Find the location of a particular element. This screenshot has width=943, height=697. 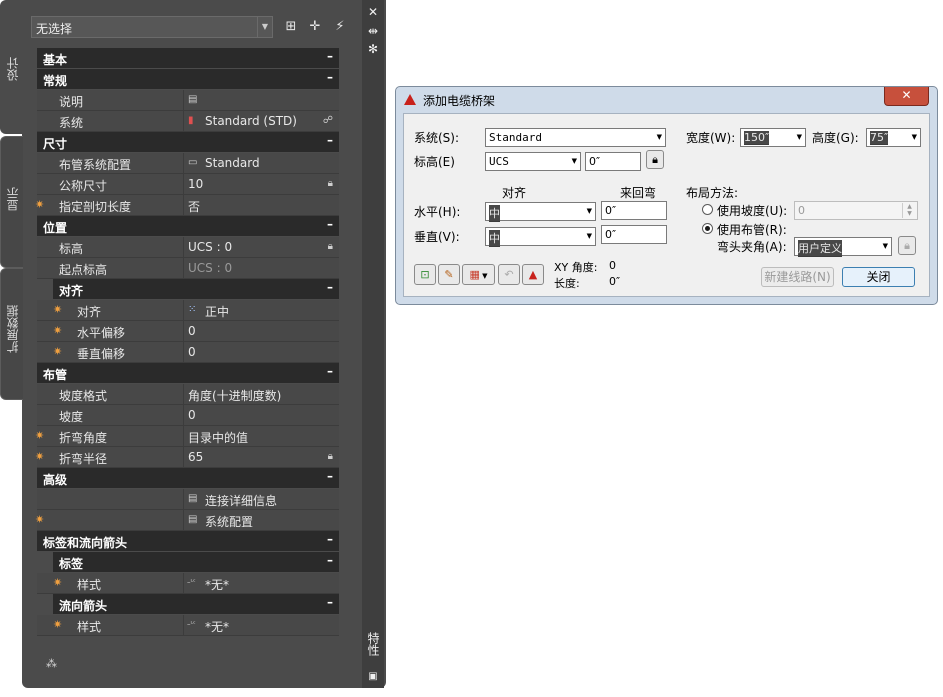

prop-elevation: 标高 UCS : 0 🔒︎ is located at coordinates (188, 247).